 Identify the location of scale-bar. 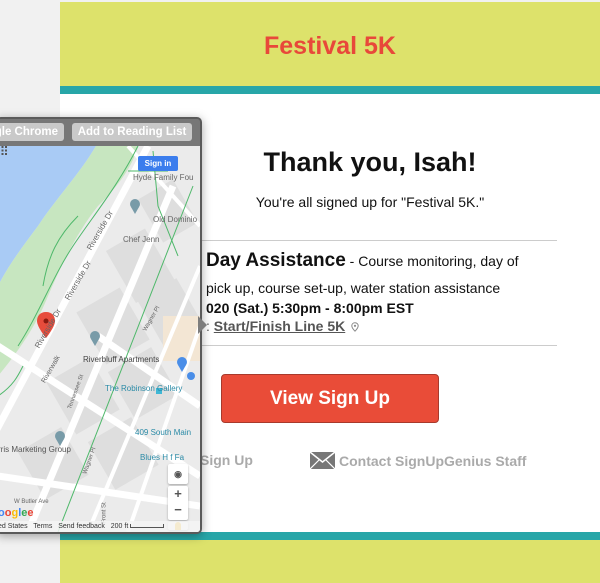
(147, 526).